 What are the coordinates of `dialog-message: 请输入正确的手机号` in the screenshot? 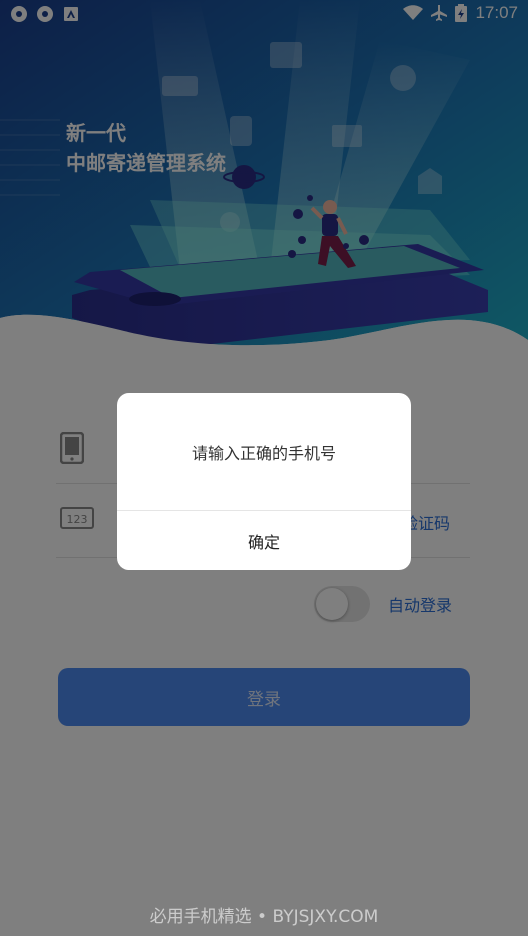 It's located at (263, 453).